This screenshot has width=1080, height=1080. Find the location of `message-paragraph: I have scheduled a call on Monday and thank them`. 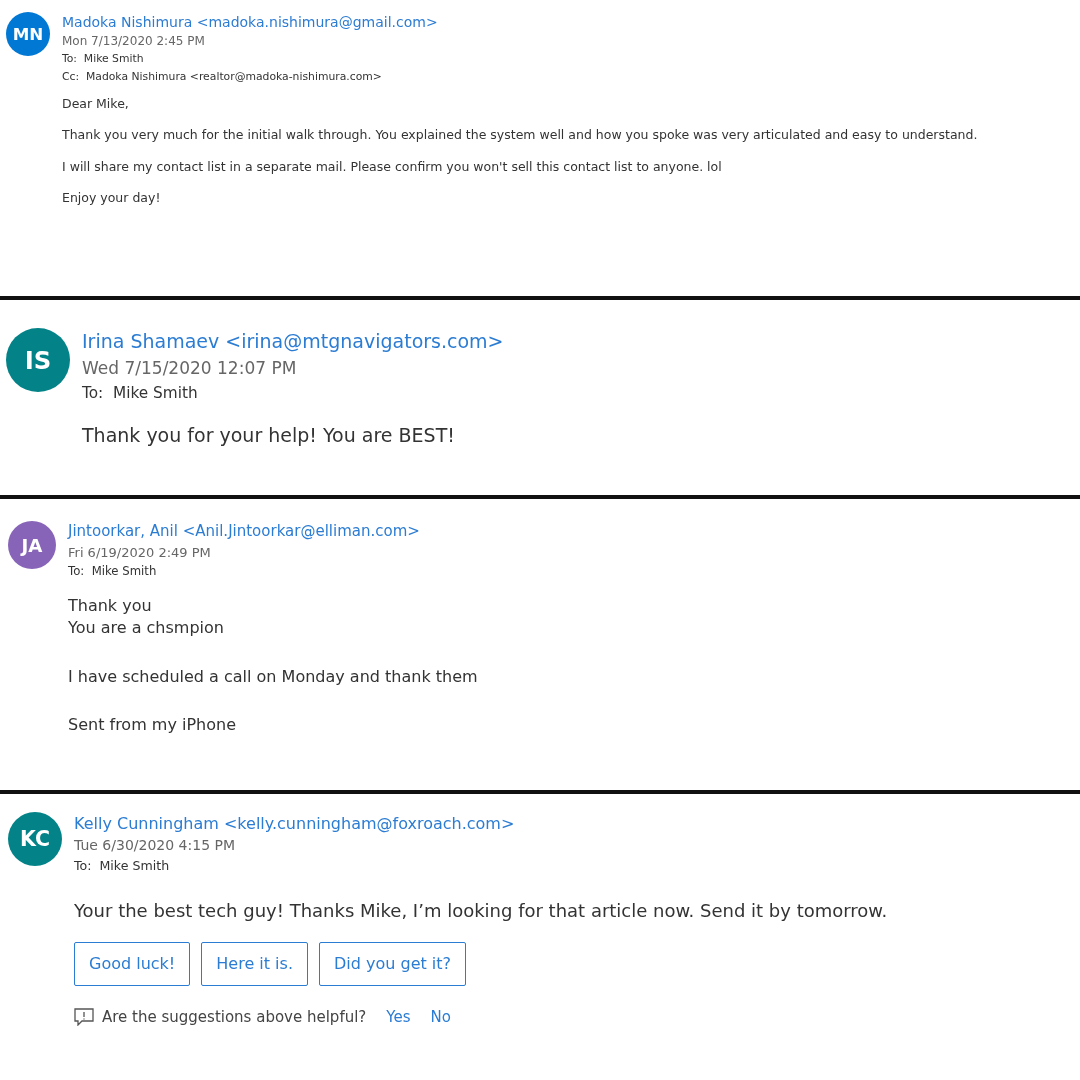

message-paragraph: I have scheduled a call on Monday and thank them is located at coordinates (273, 676).